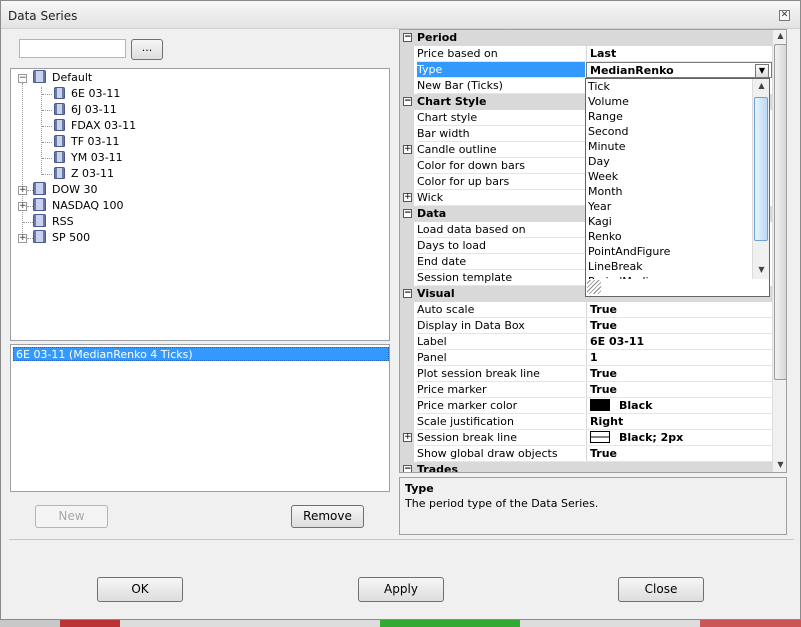 This screenshot has width=801, height=627. I want to click on prop-price-based-on: Price based on Last, so click(586, 54).